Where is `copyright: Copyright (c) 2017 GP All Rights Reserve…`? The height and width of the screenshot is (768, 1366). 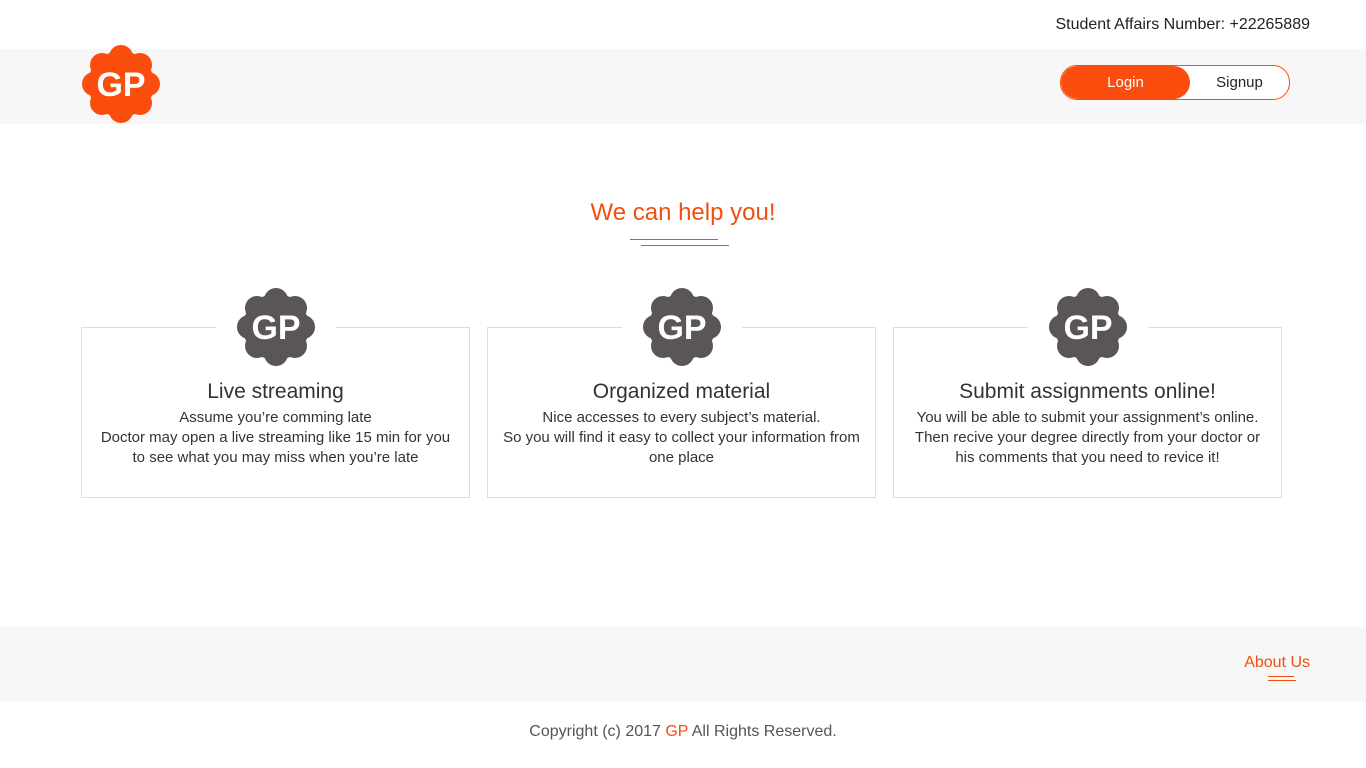 copyright: Copyright (c) 2017 GP All Rights Reserve… is located at coordinates (683, 732).